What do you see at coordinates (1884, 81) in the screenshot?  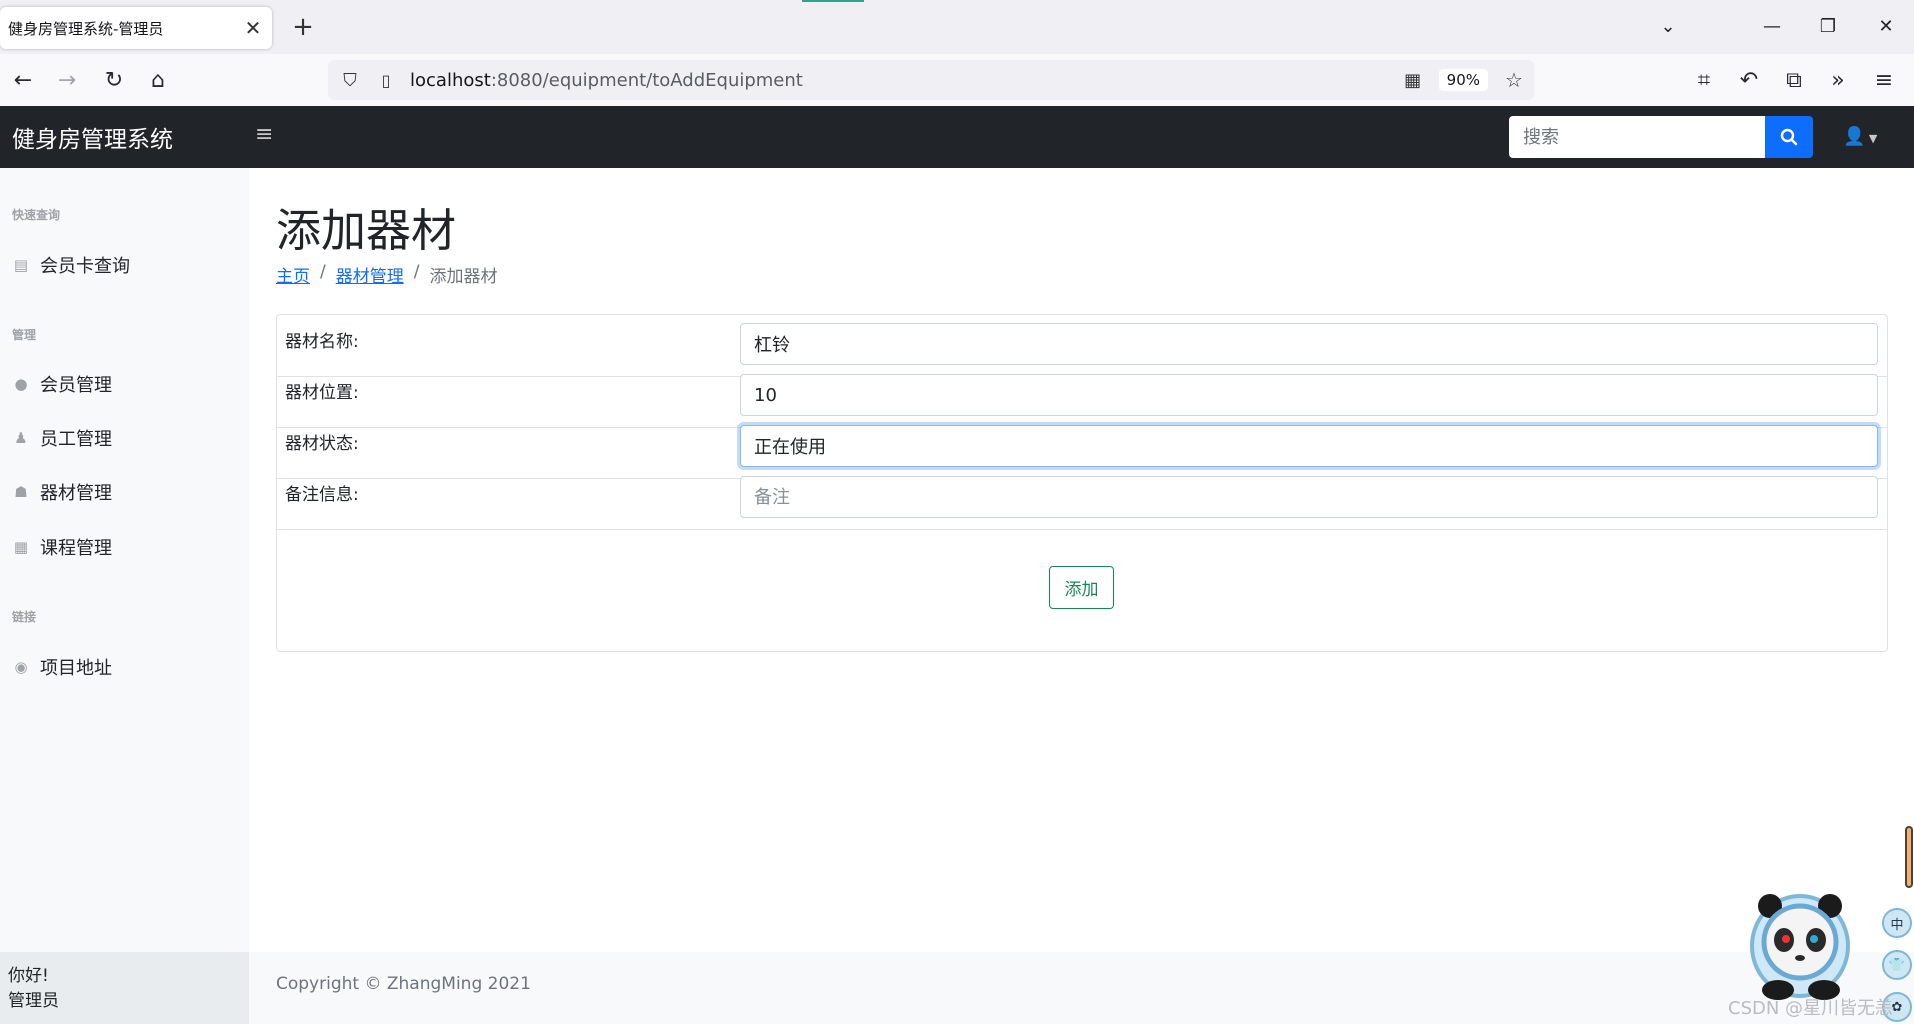 I see `app-menu-icon: ≡` at bounding box center [1884, 81].